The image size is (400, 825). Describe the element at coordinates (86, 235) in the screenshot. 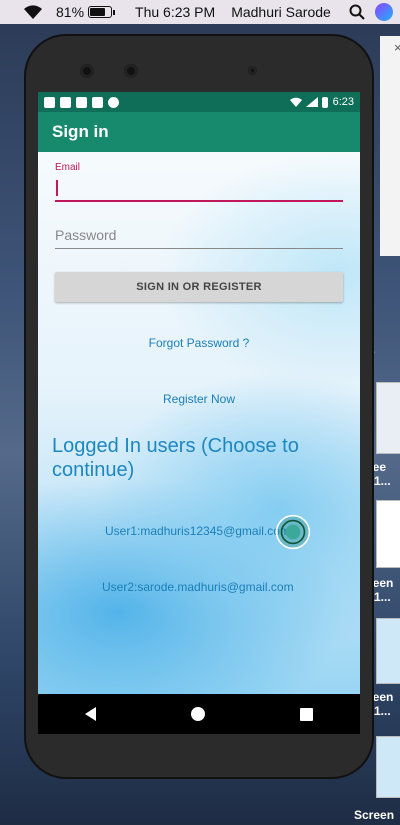

I see `password-placeholder: Password` at that location.